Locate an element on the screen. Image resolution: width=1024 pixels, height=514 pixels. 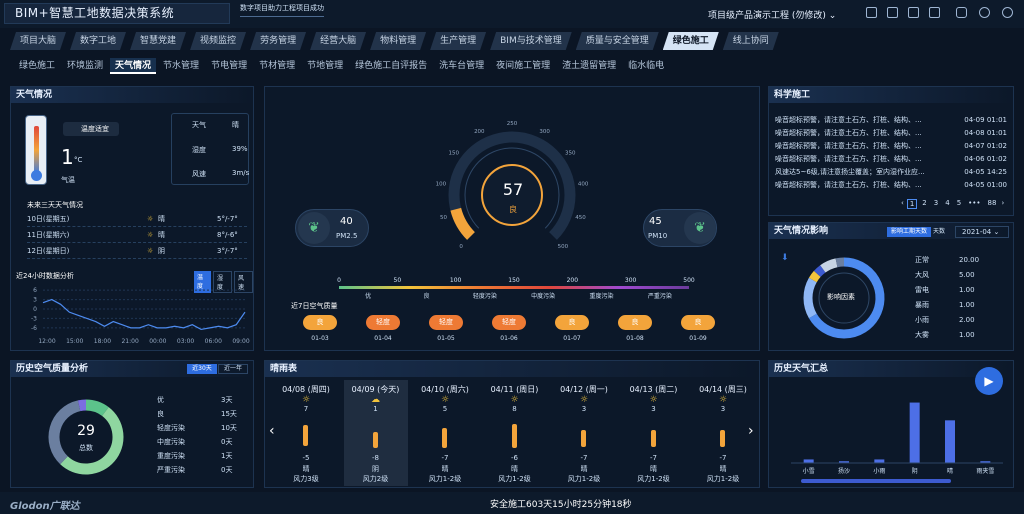
y-tick-label: -3 is located at coordinates (34, 318).